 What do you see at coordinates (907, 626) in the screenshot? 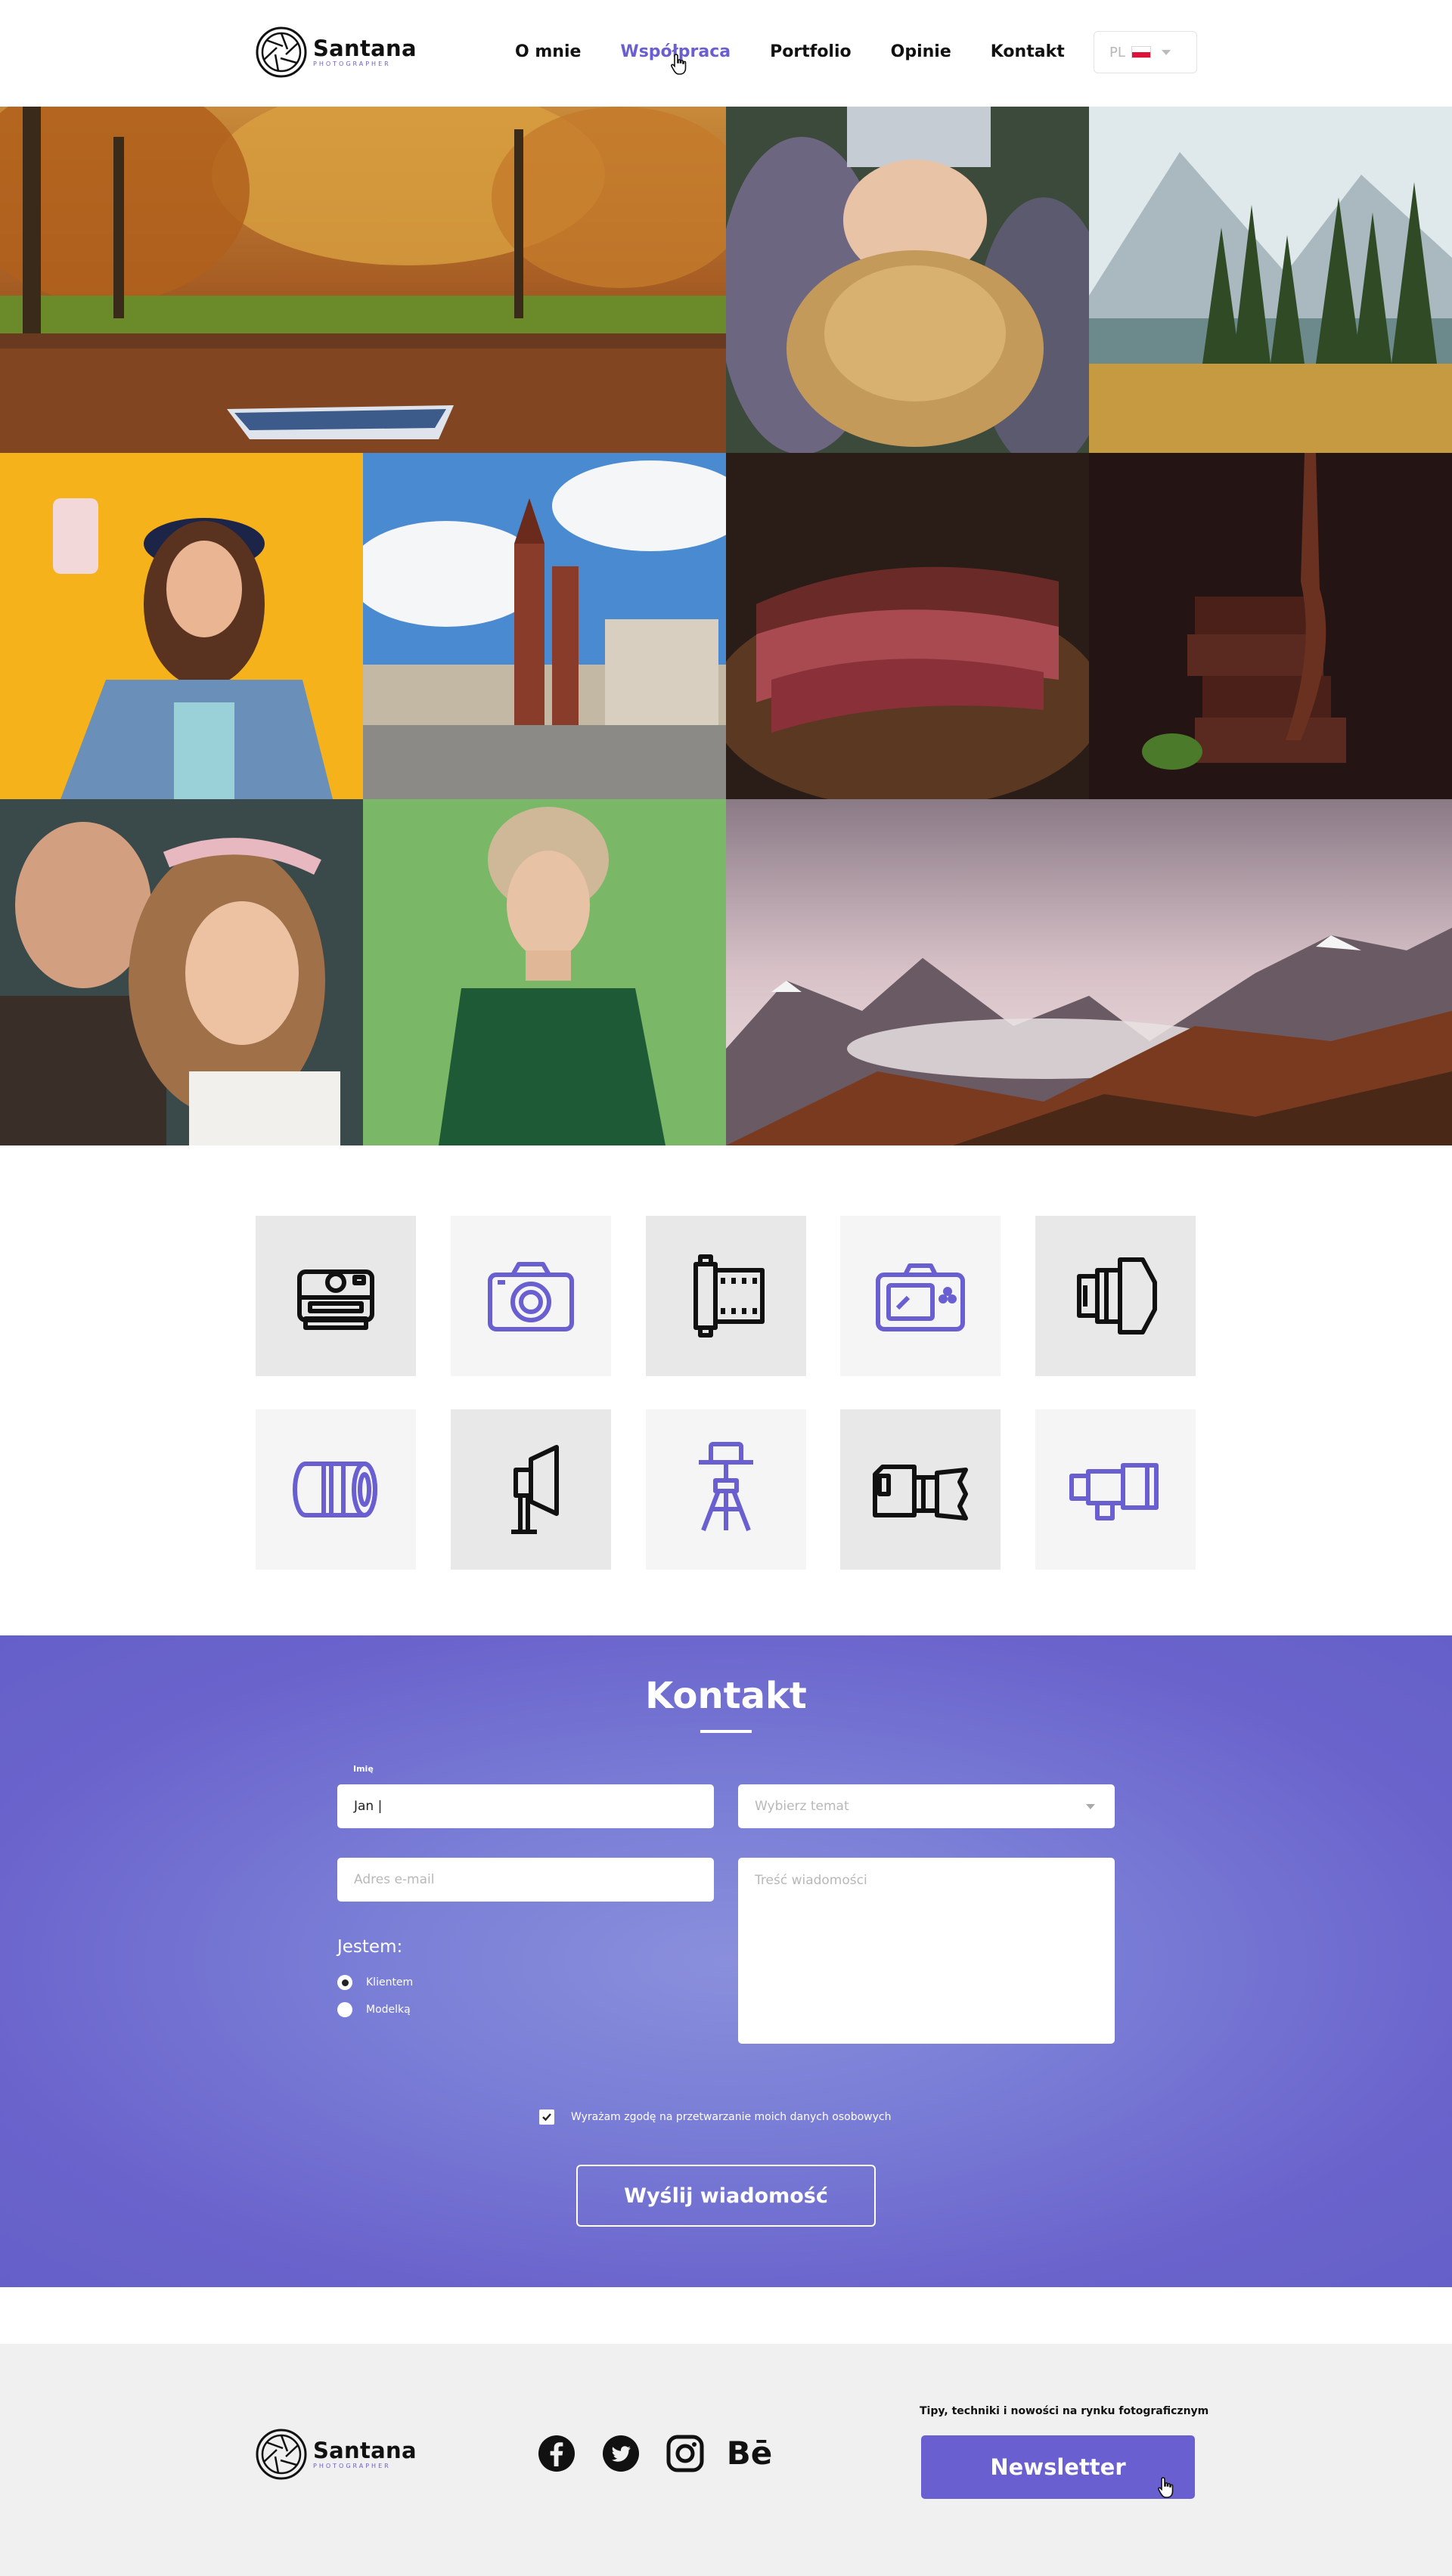
I see `steak-photo` at bounding box center [907, 626].